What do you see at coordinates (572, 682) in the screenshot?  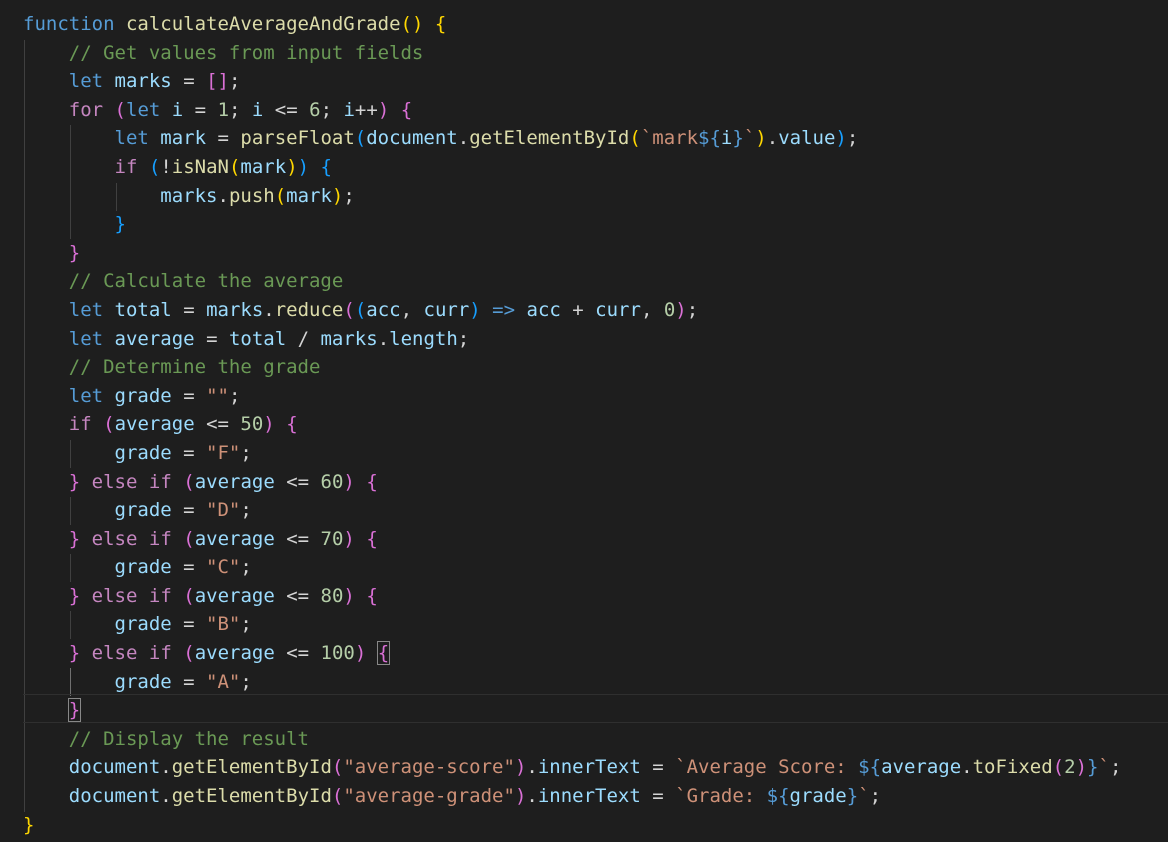 I see `code-line: grade = "A";` at bounding box center [572, 682].